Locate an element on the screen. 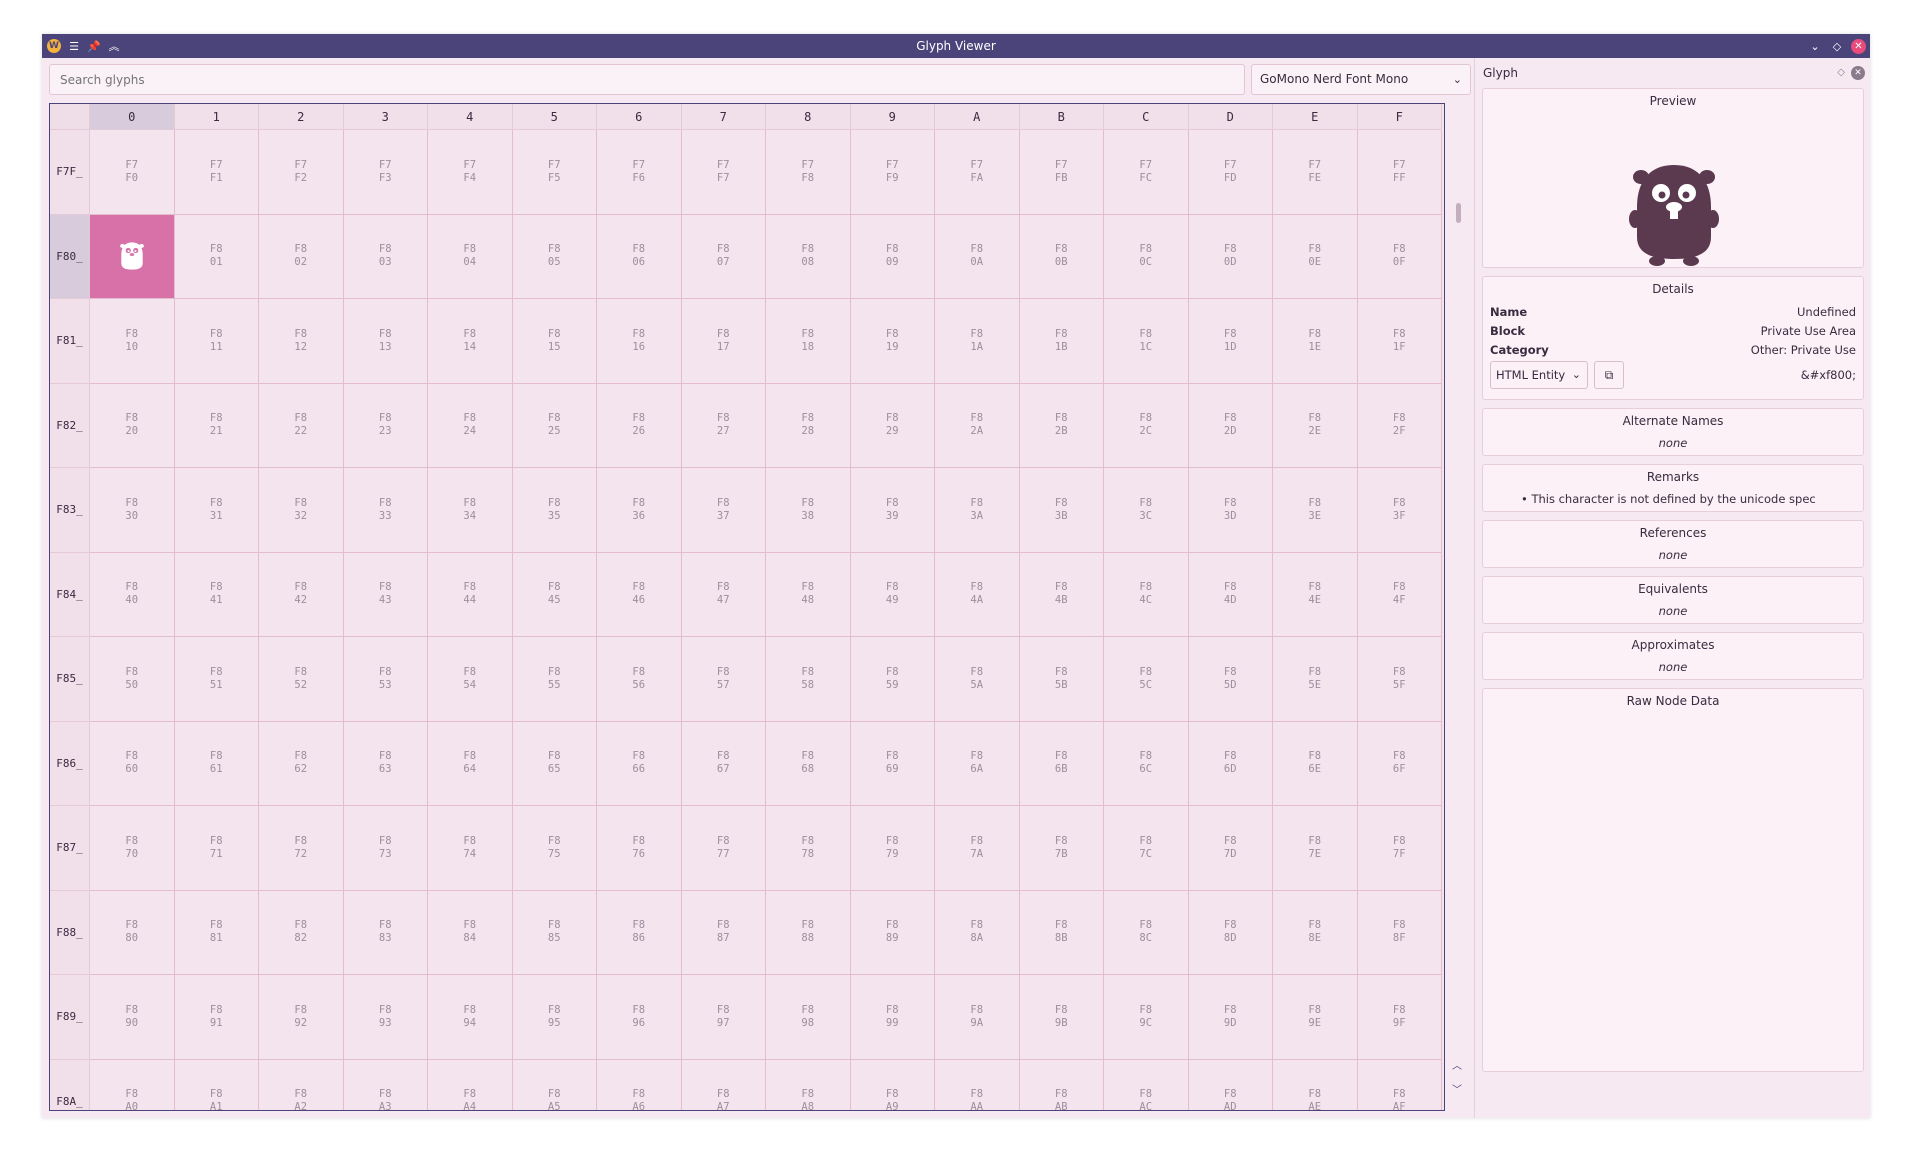 This screenshot has width=1908, height=1164. glyph-cell: F8 44 is located at coordinates (470, 594).